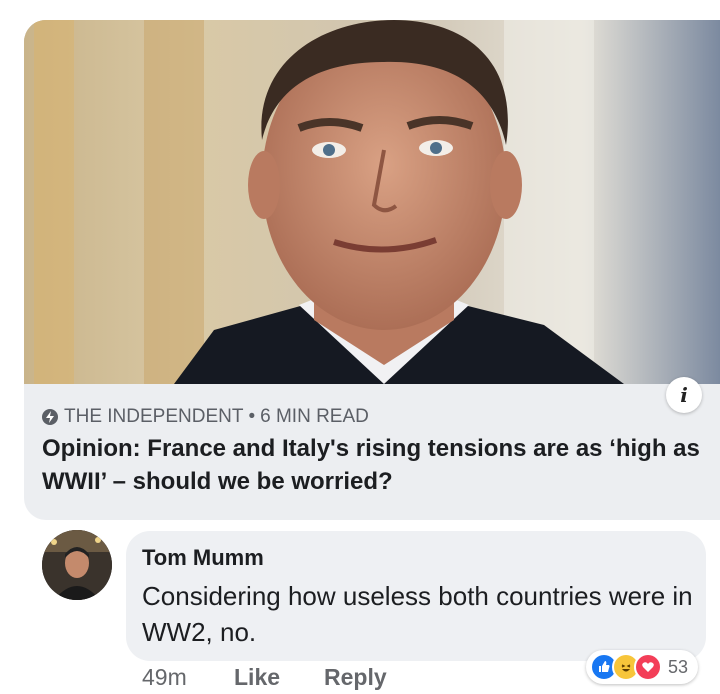 The width and height of the screenshot is (720, 694). Describe the element at coordinates (648, 667) in the screenshot. I see `love-icon` at that location.